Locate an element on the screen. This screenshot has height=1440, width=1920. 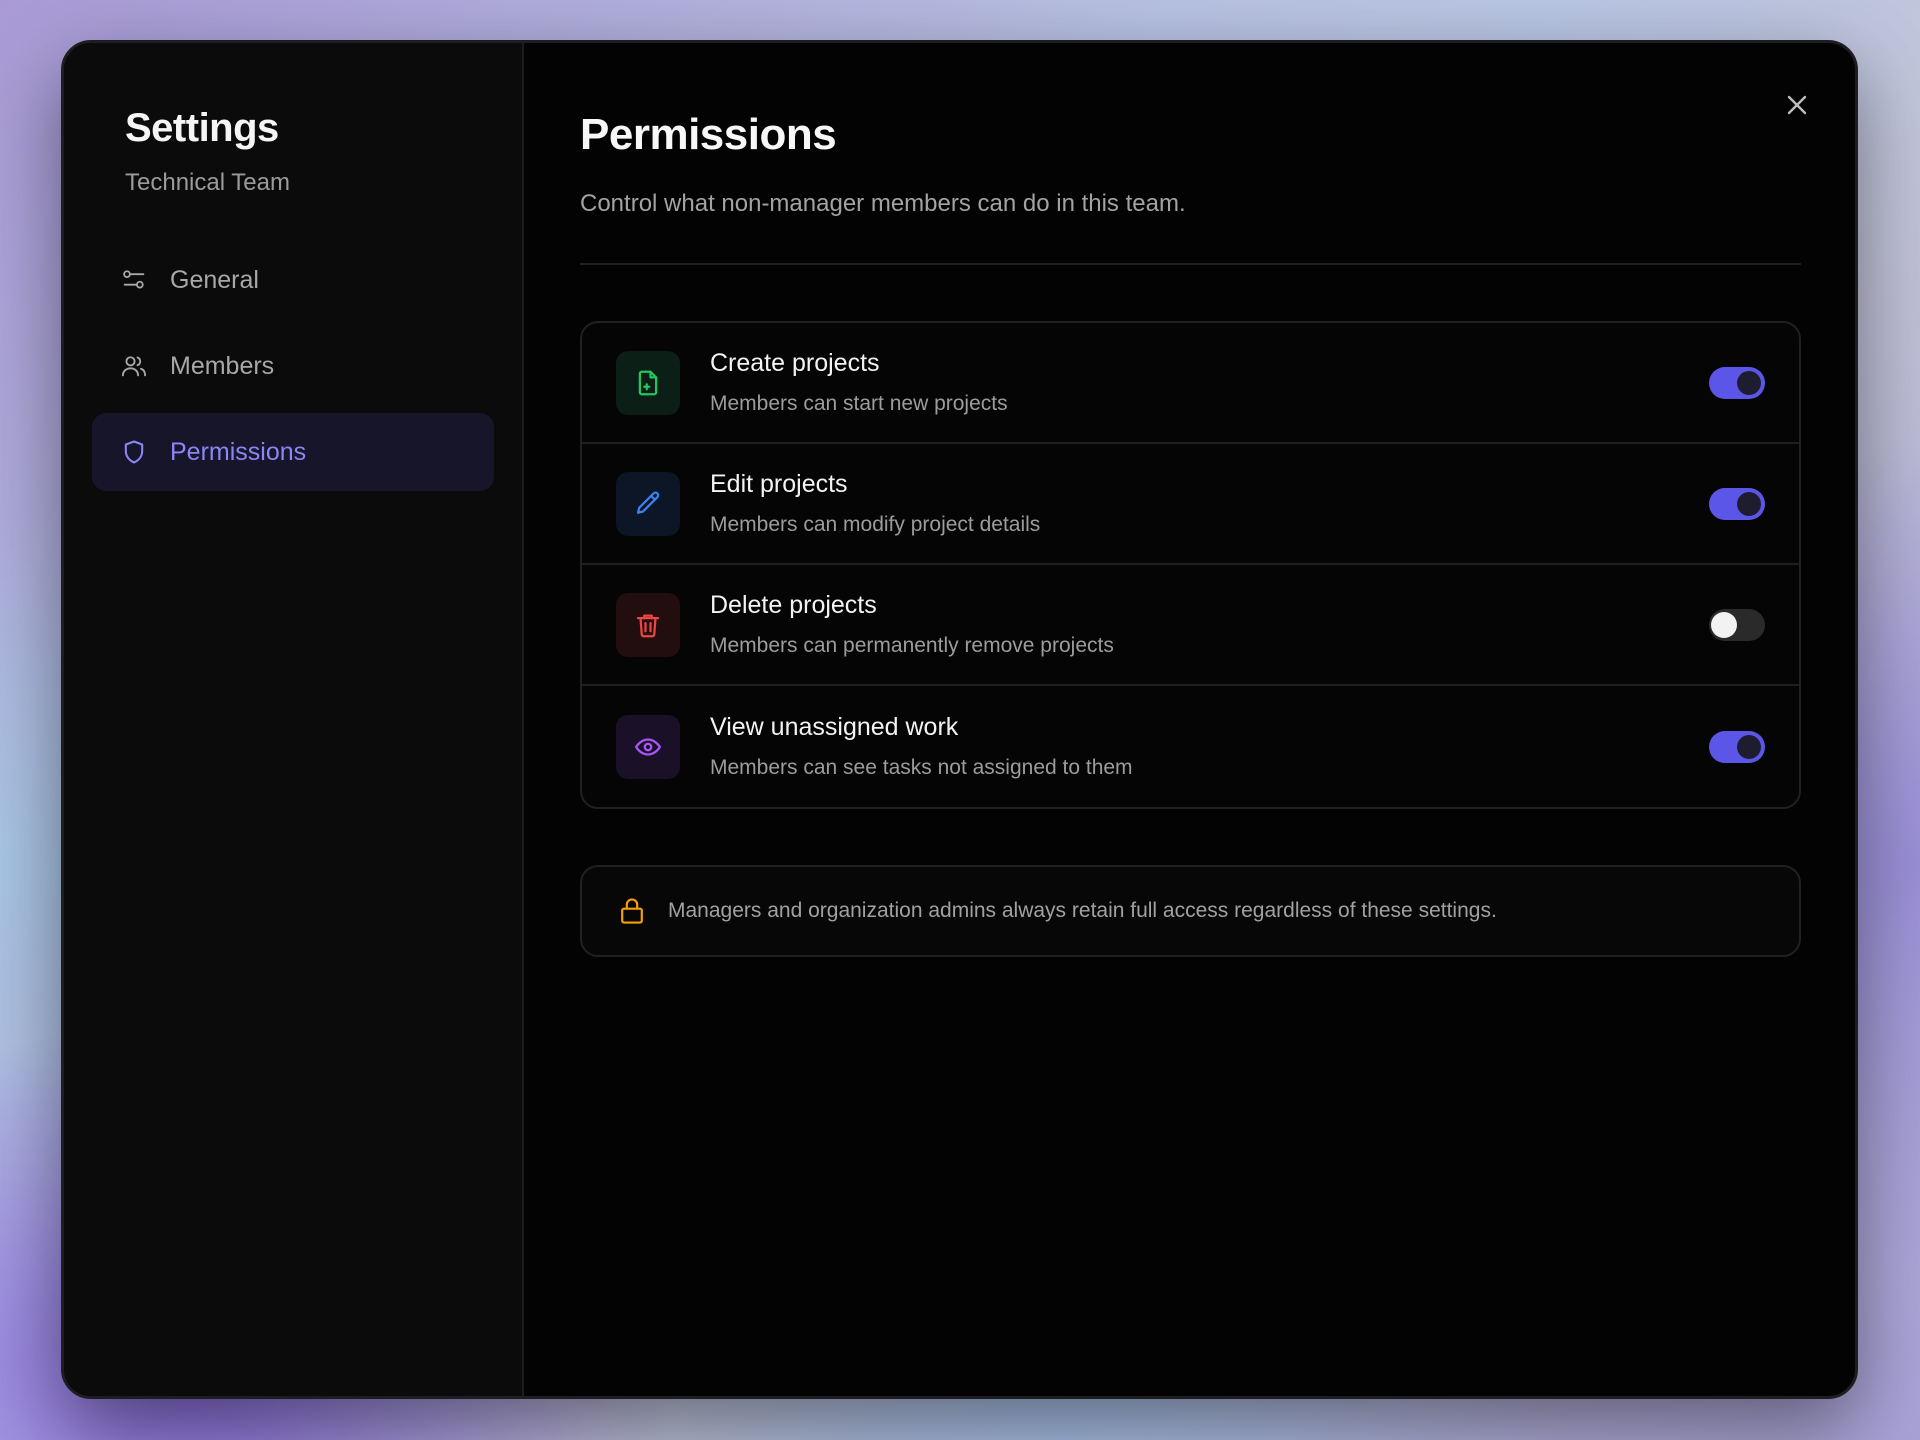
divider is located at coordinates (1190, 264).